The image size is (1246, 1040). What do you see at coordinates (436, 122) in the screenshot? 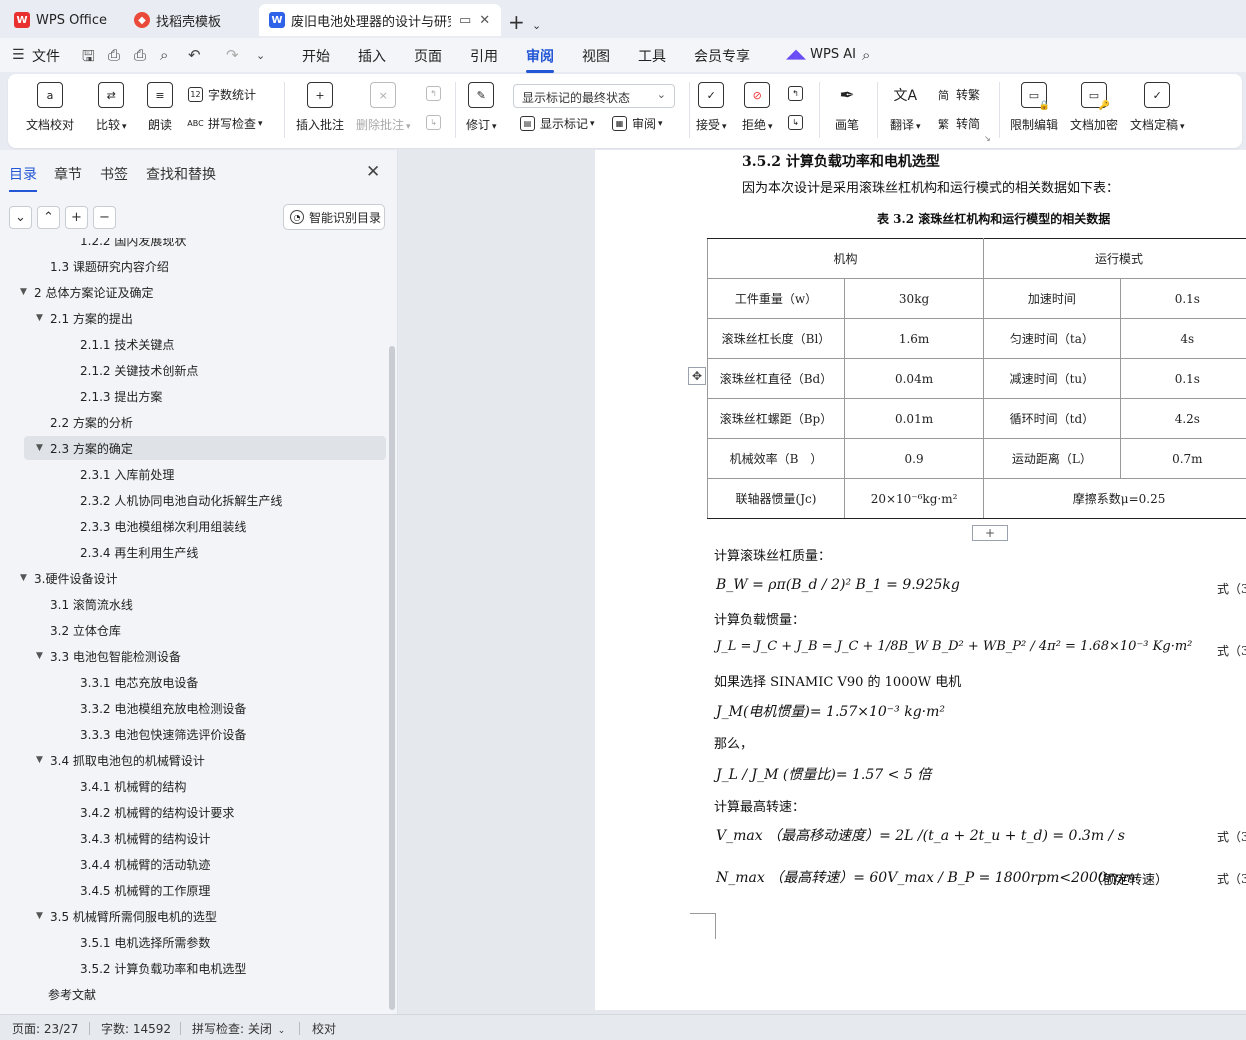
I see `next-comment-button: ↳` at bounding box center [436, 122].